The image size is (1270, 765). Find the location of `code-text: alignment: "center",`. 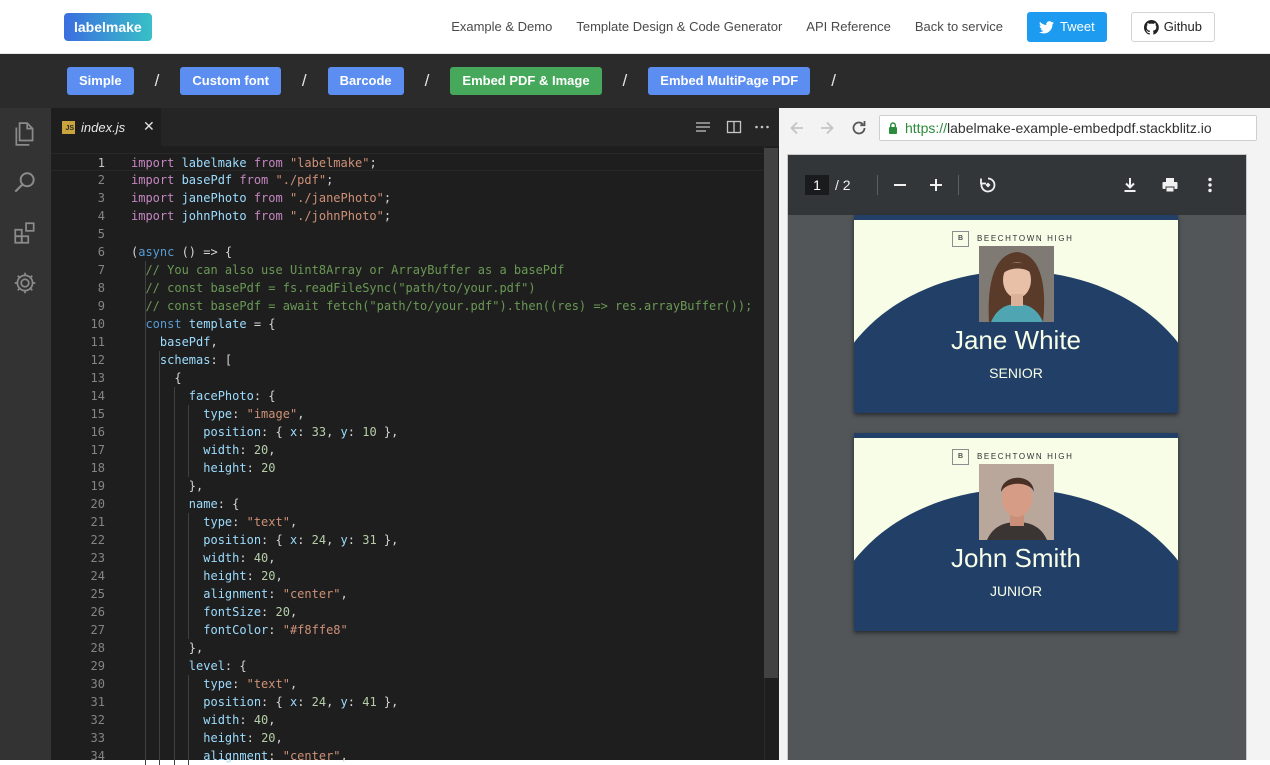

code-text: alignment: "center", is located at coordinates (275, 594).